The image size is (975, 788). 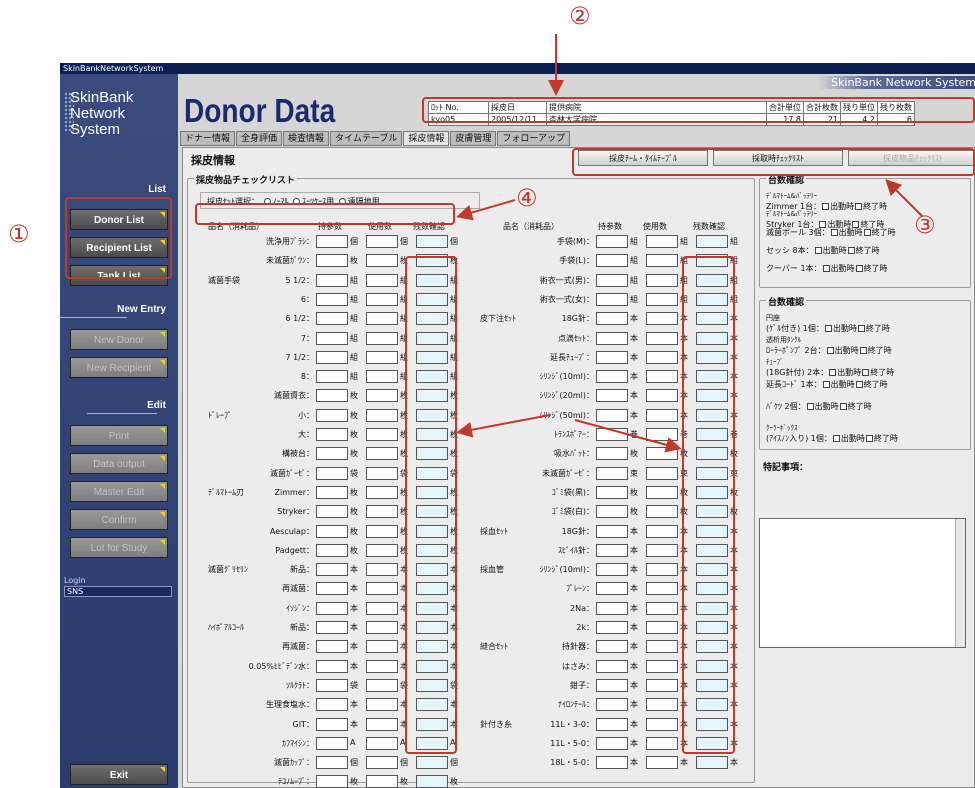 What do you see at coordinates (628, 436) in the screenshot?
I see `arrow-5-right` at bounding box center [628, 436].